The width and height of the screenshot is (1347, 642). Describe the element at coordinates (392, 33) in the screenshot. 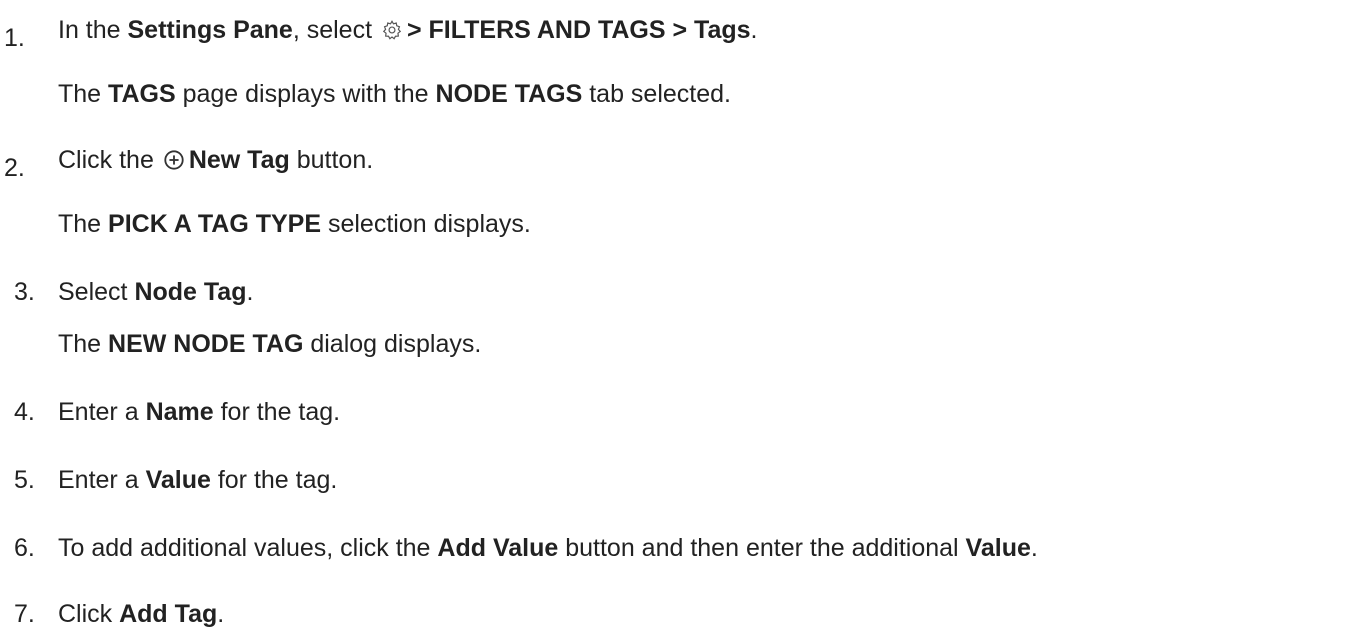

I see `gear-icon` at that location.